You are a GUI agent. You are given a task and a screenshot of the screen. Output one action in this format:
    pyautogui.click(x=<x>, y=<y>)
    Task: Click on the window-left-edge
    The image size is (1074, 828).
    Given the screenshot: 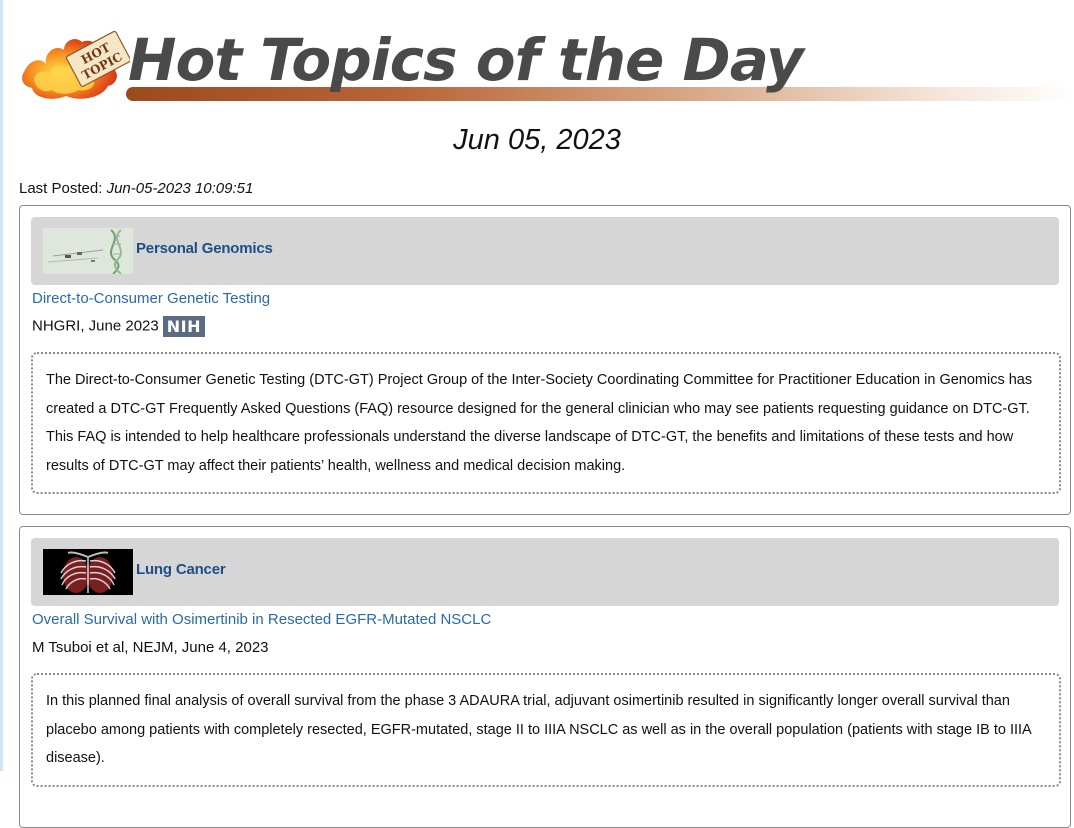 What is the action you would take?
    pyautogui.click(x=1, y=385)
    